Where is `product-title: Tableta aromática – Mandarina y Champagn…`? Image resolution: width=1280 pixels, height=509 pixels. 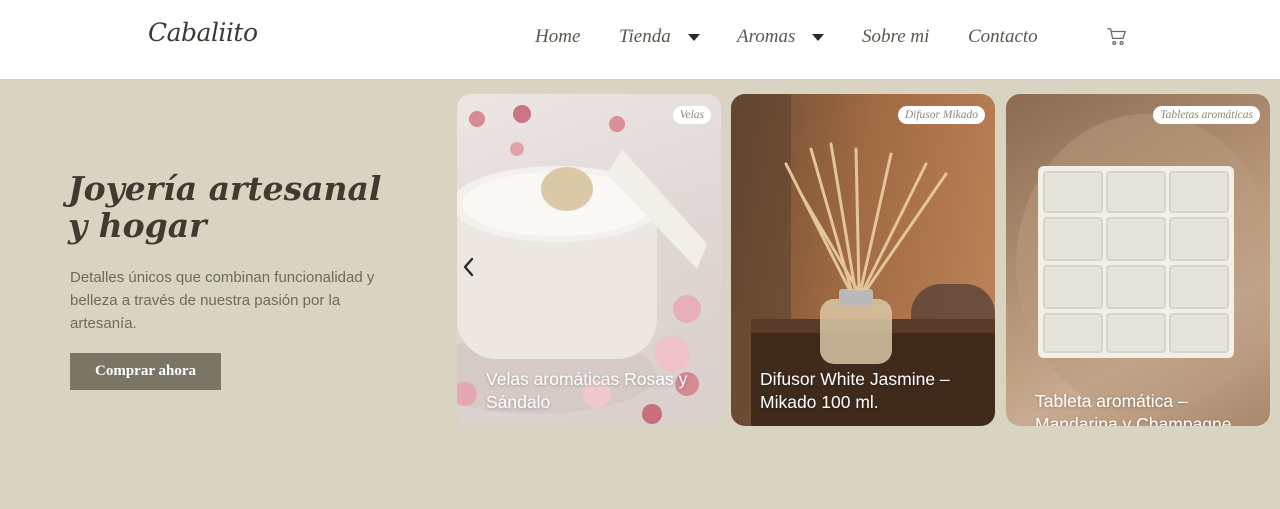 product-title: Tableta aromática – Mandarina y Champagn… is located at coordinates (1133, 408).